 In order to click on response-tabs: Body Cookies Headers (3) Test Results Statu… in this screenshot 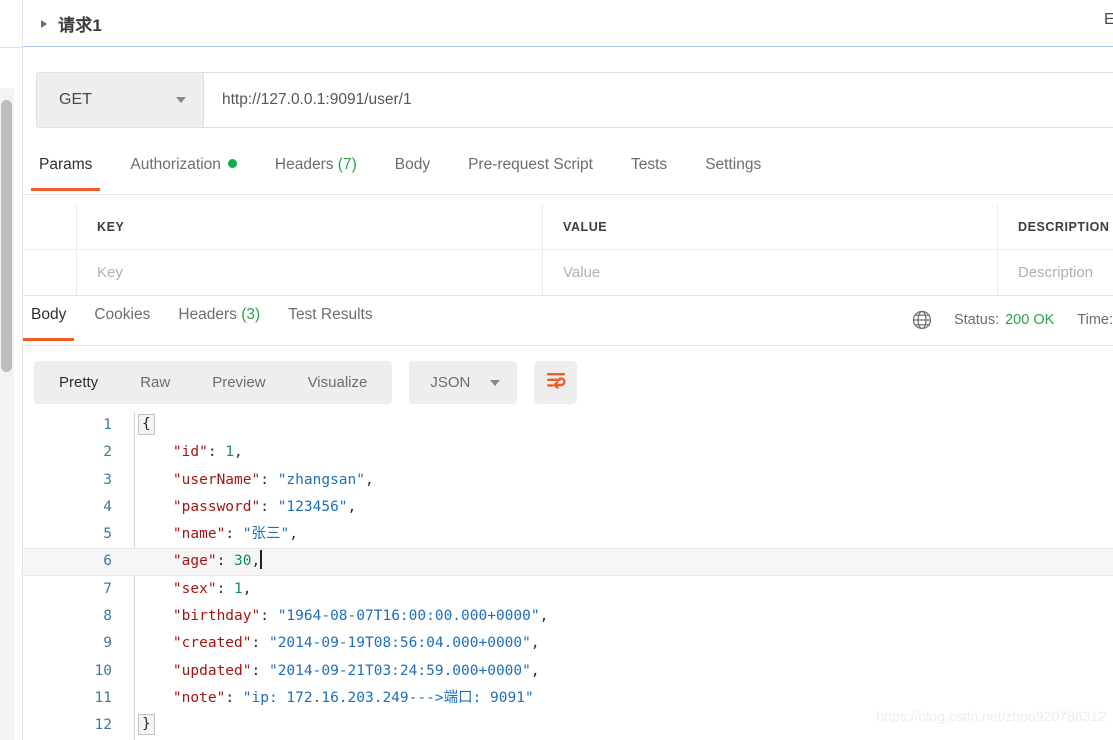, I will do `click(567, 323)`.